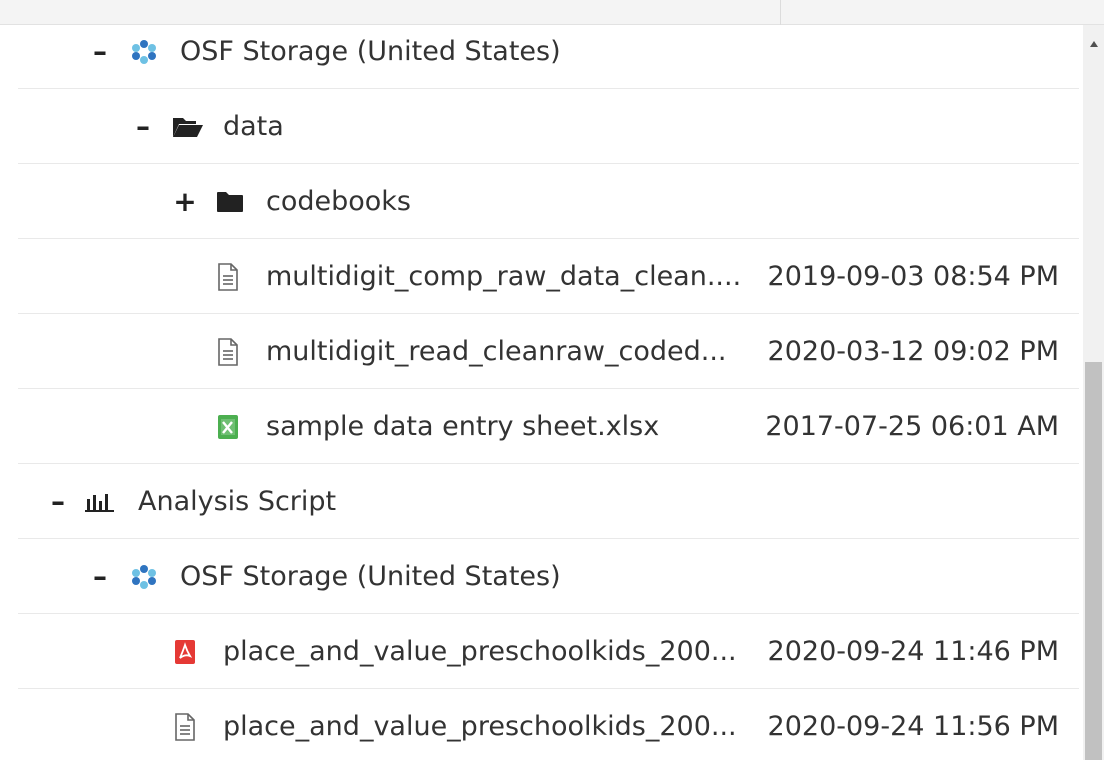 The image size is (1104, 760). What do you see at coordinates (912, 426) in the screenshot?
I see `modified-date: 2017-07-25 06:01 AM` at bounding box center [912, 426].